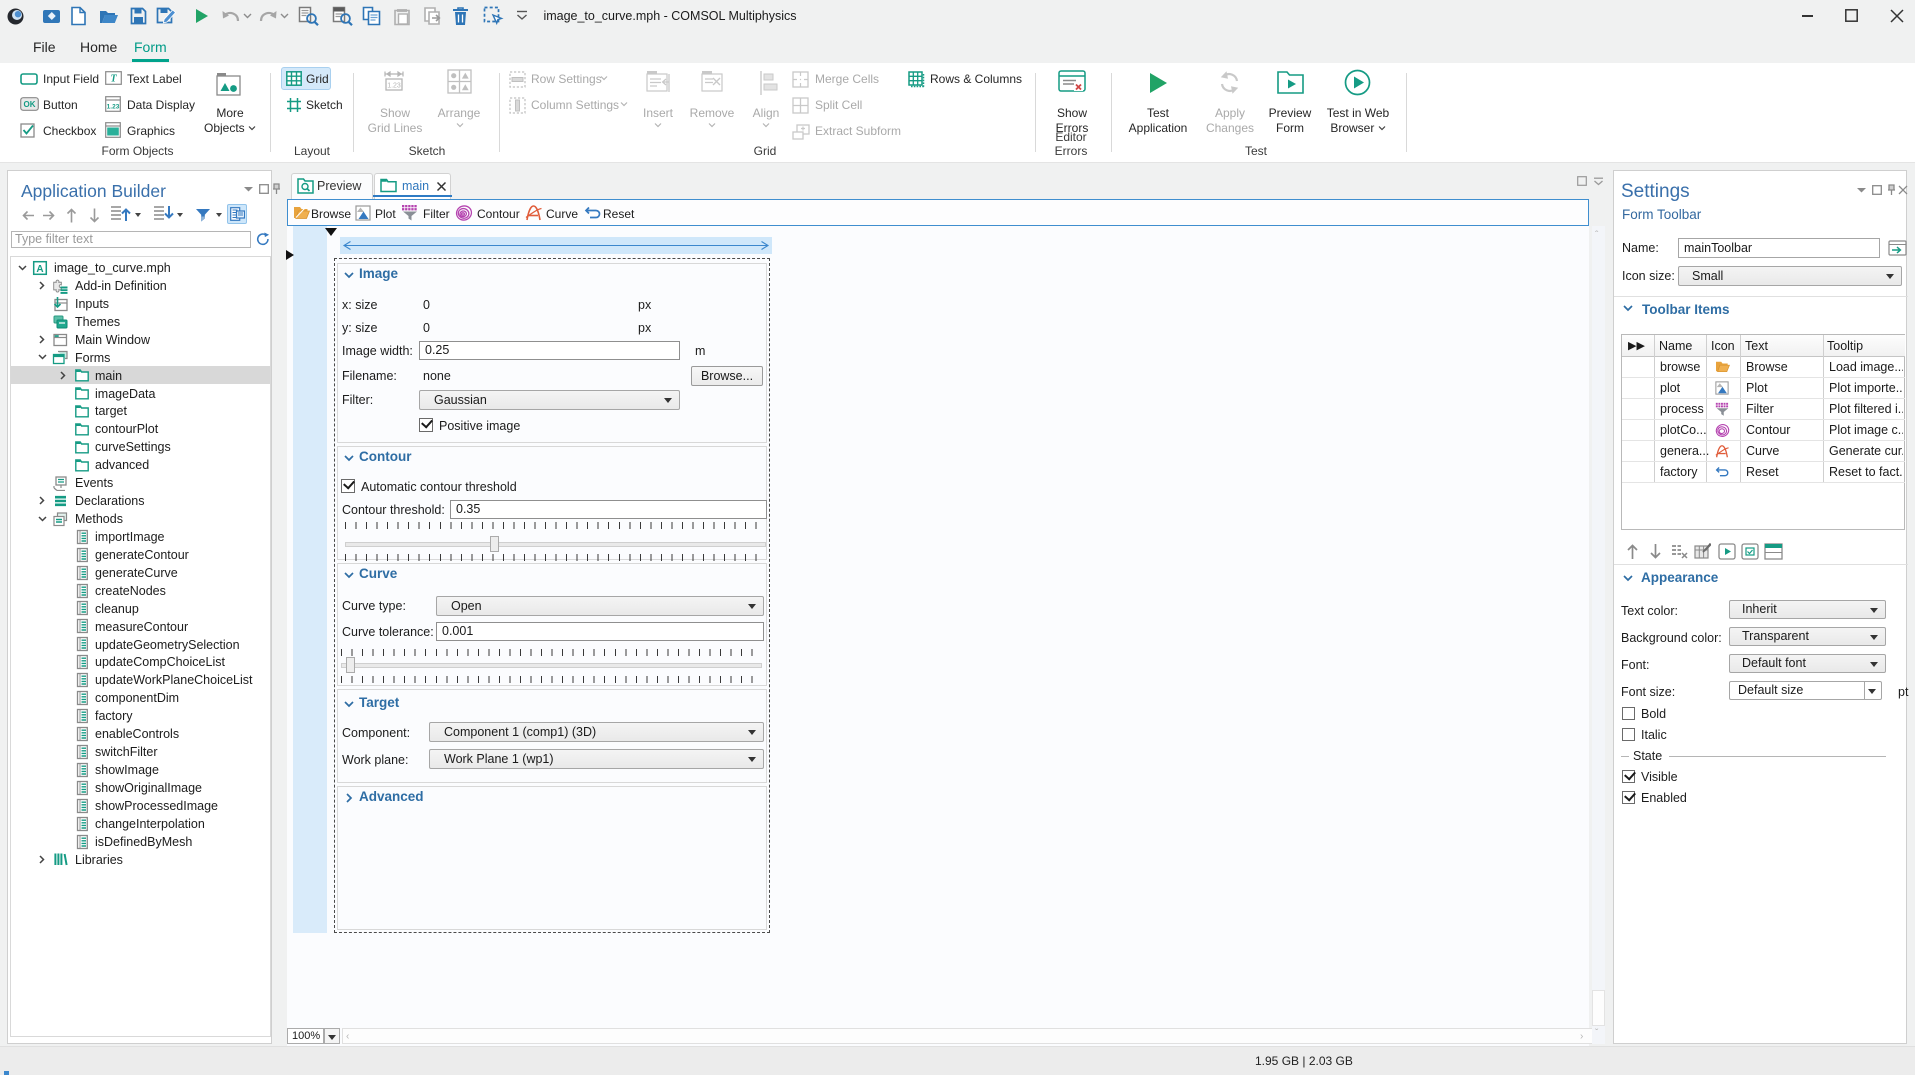 This screenshot has width=1915, height=1075. Describe the element at coordinates (39, 269) in the screenshot. I see `svg-text: A` at that location.